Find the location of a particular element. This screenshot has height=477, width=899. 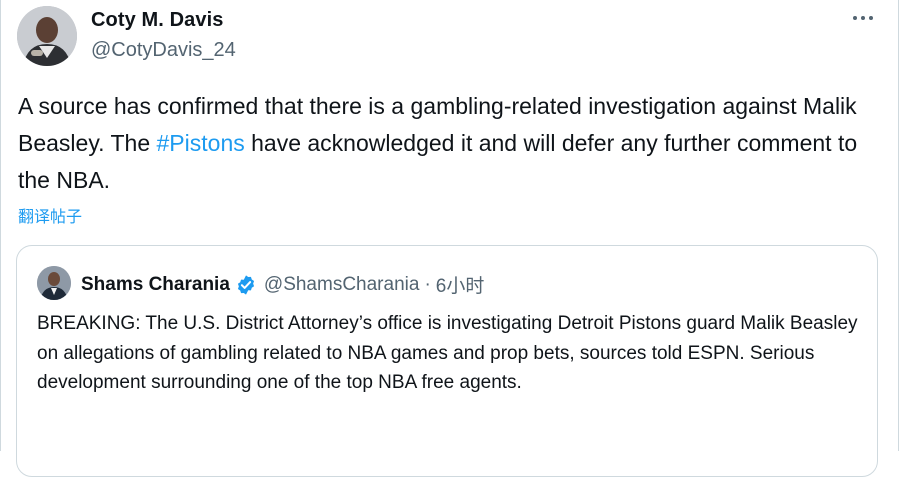

quoted-author-handle: @ShamsCharania is located at coordinates (342, 285).